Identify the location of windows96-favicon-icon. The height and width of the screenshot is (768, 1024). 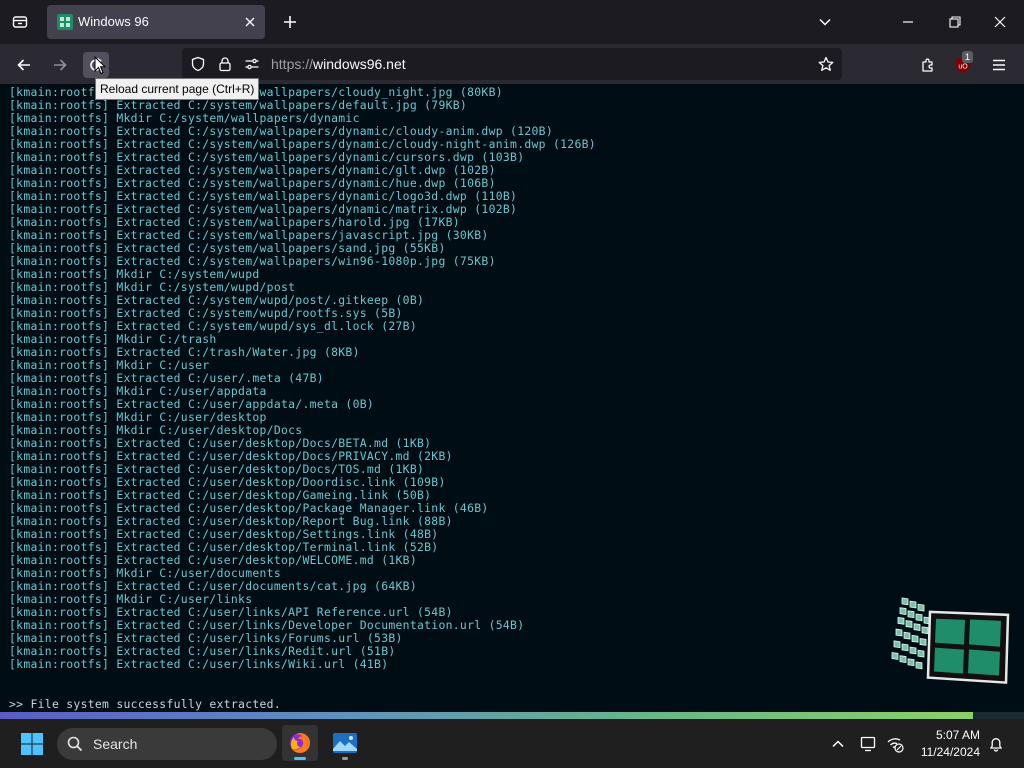
(65, 22).